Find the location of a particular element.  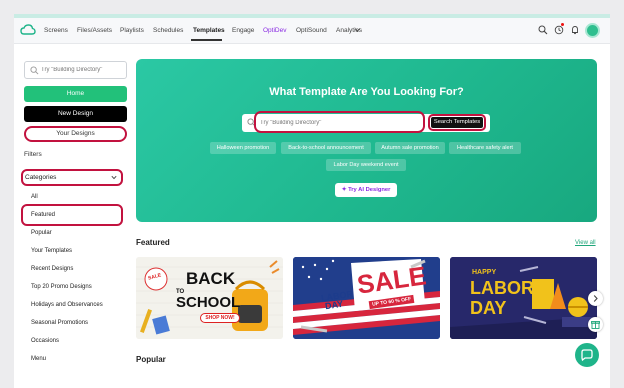

try-ai-designer-button: ✦ Try AI Designer is located at coordinates (366, 190).